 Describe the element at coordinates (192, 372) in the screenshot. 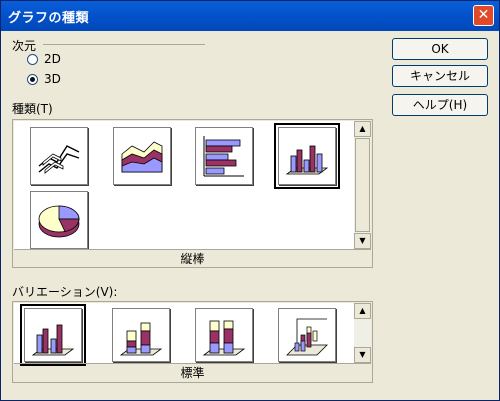

I see `variation-caption: 標準` at that location.